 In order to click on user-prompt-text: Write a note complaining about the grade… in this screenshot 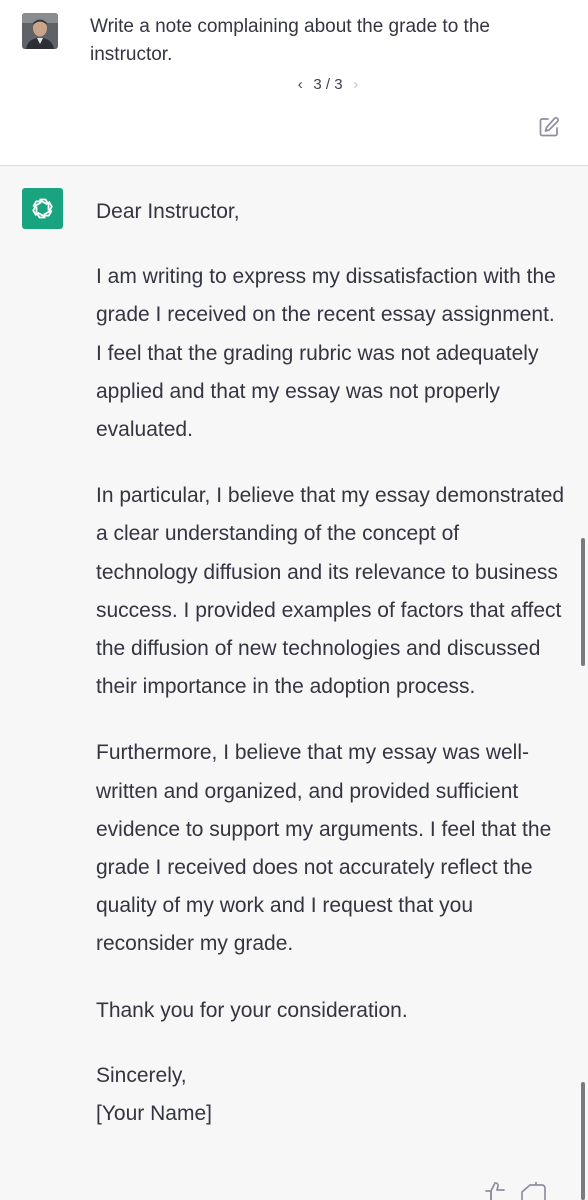, I will do `click(290, 40)`.